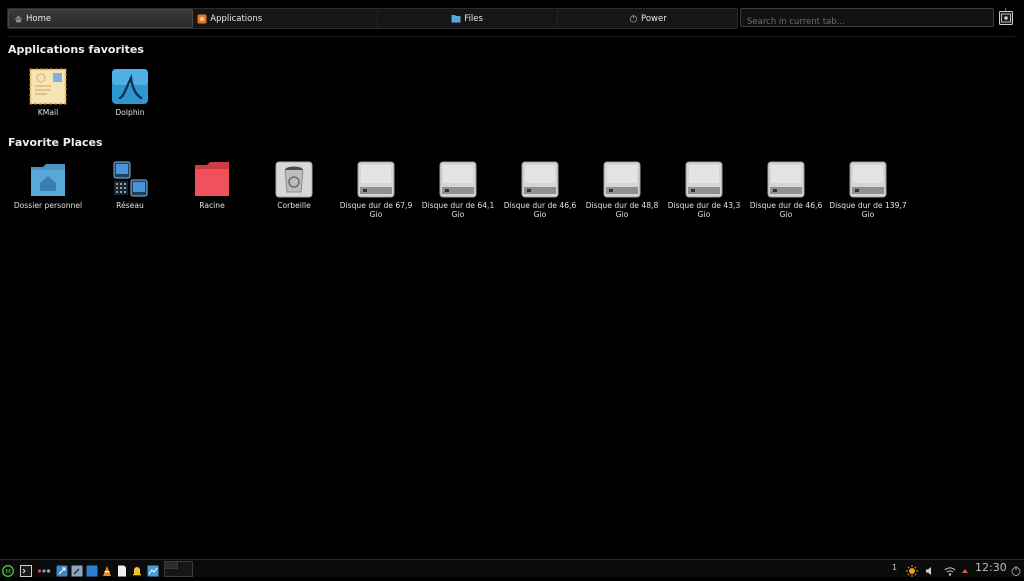 This screenshot has height=581, width=1024. What do you see at coordinates (294, 180) in the screenshot?
I see `trash-icon` at bounding box center [294, 180].